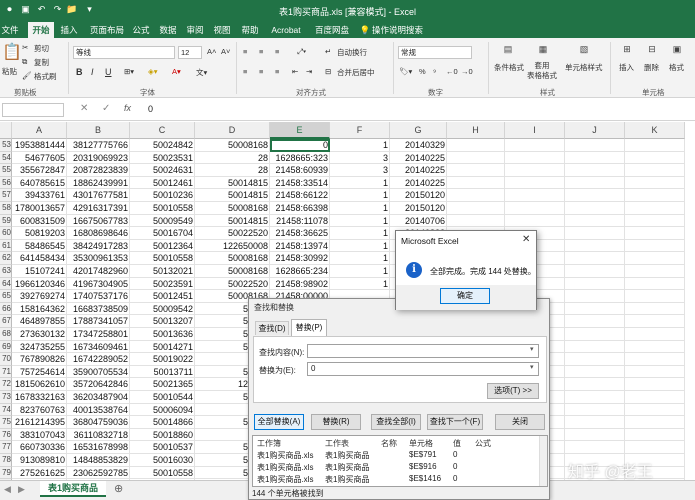 The width and height of the screenshot is (695, 500). Describe the element at coordinates (543, 461) in the screenshot. I see `results-scrollbar` at that location.